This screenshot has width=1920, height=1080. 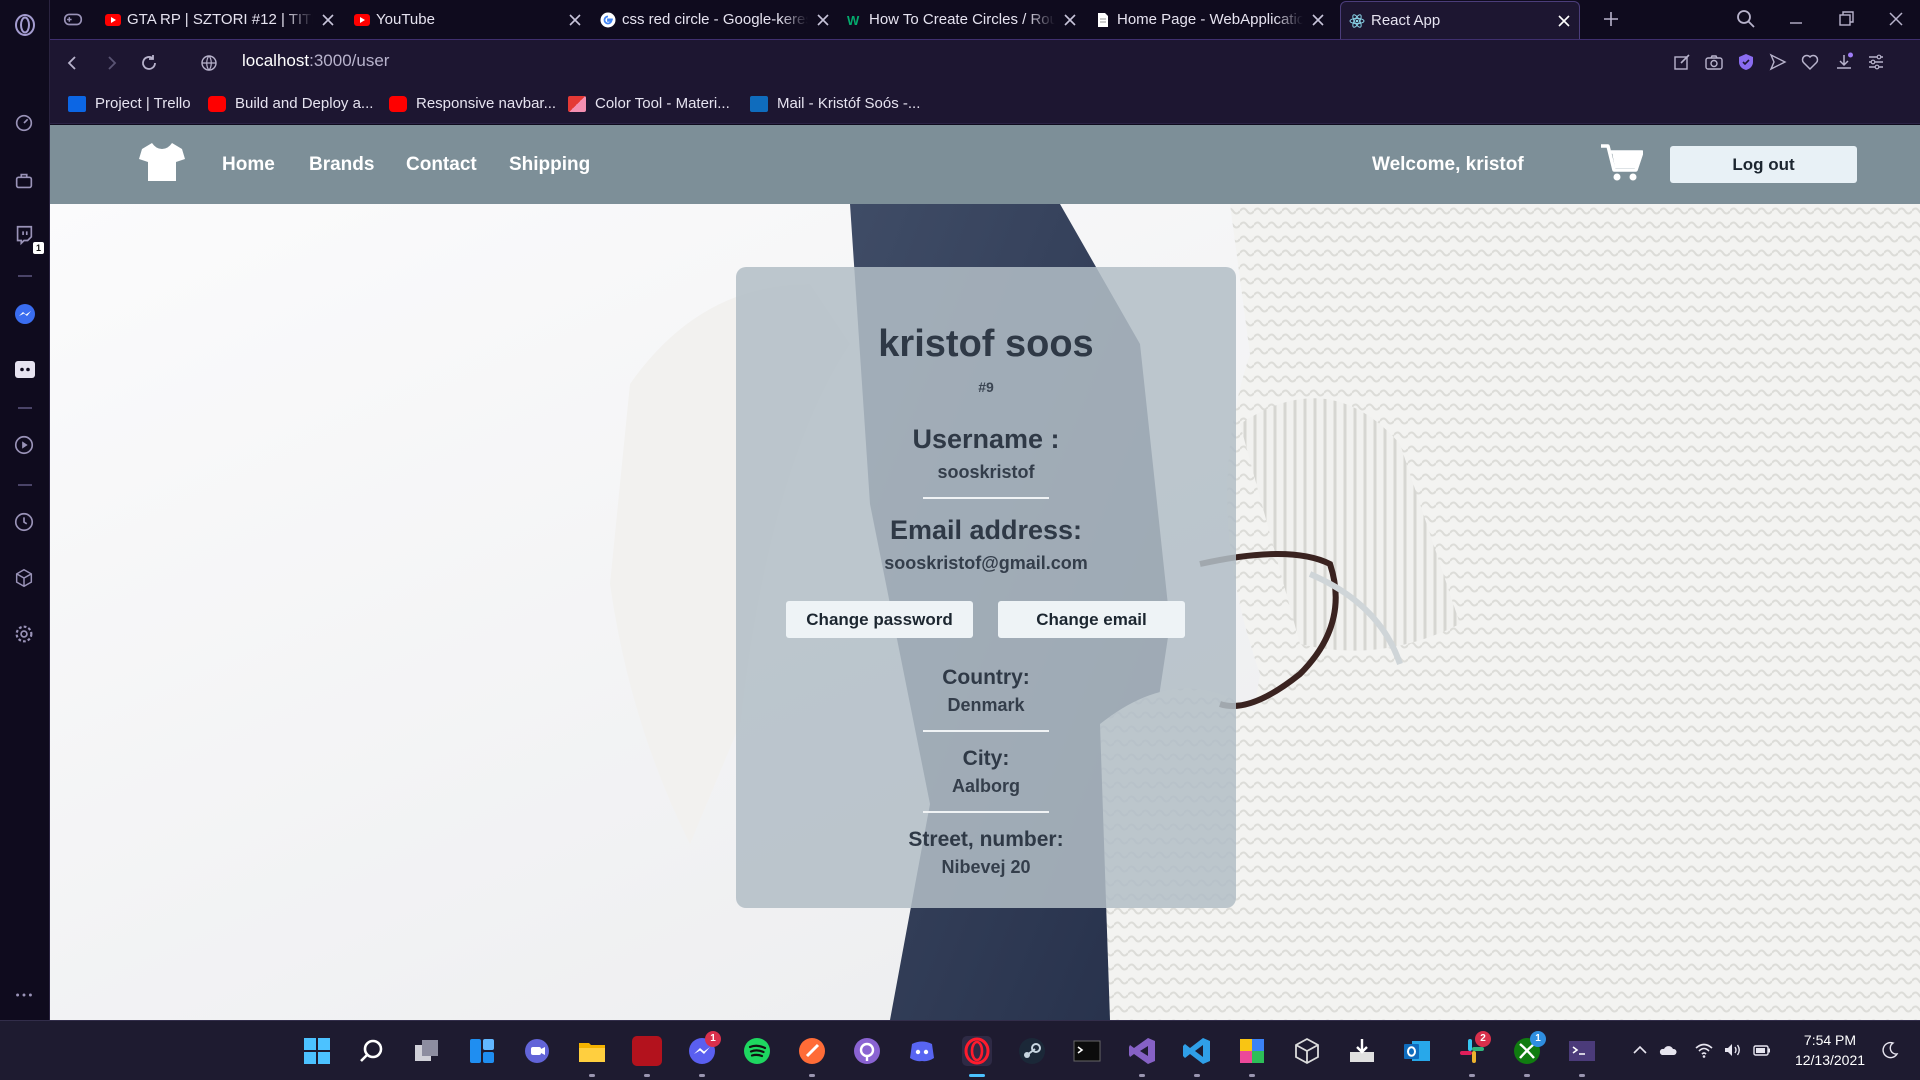 What do you see at coordinates (1417, 1051) in the screenshot?
I see `outlook-icon` at bounding box center [1417, 1051].